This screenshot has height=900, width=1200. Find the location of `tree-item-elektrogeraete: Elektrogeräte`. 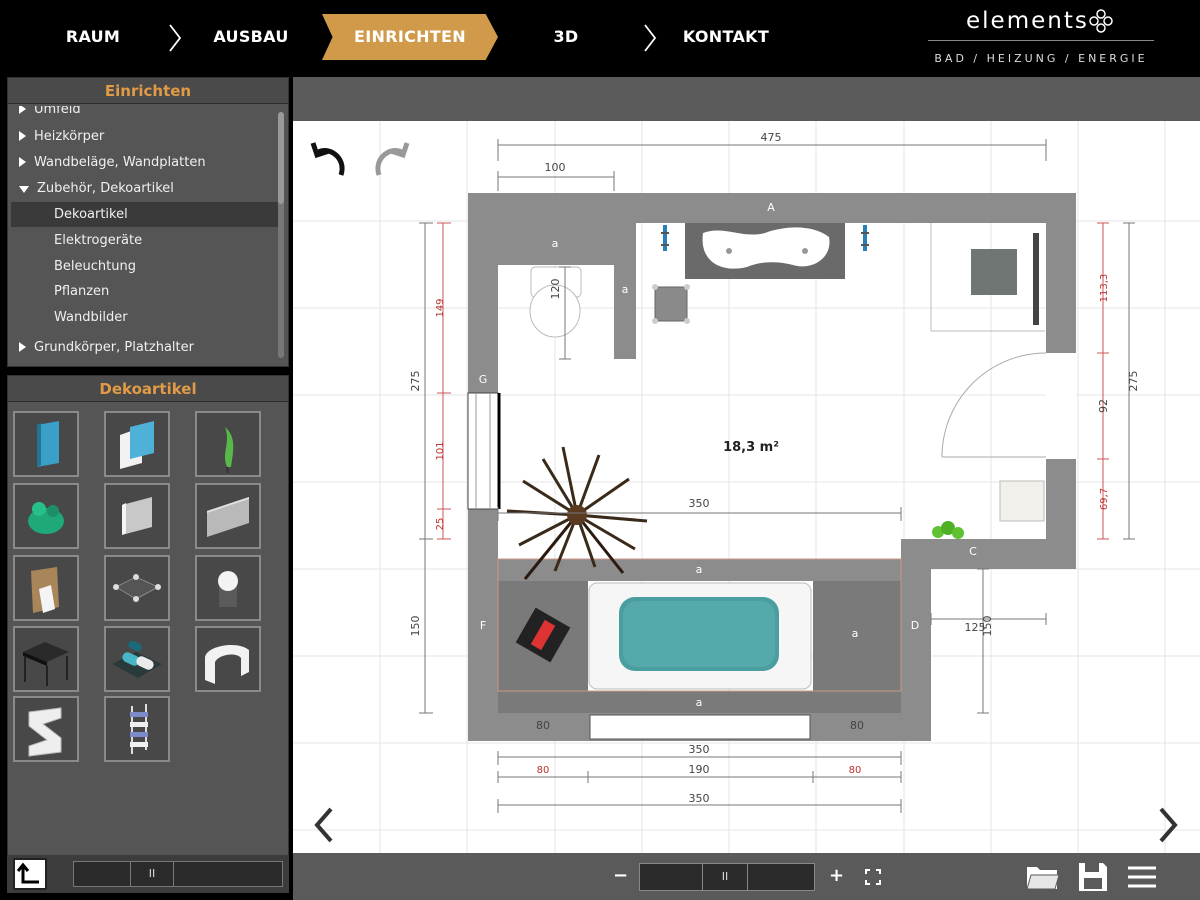

tree-item-elektrogeraete: Elektrogeräte is located at coordinates (145, 240).